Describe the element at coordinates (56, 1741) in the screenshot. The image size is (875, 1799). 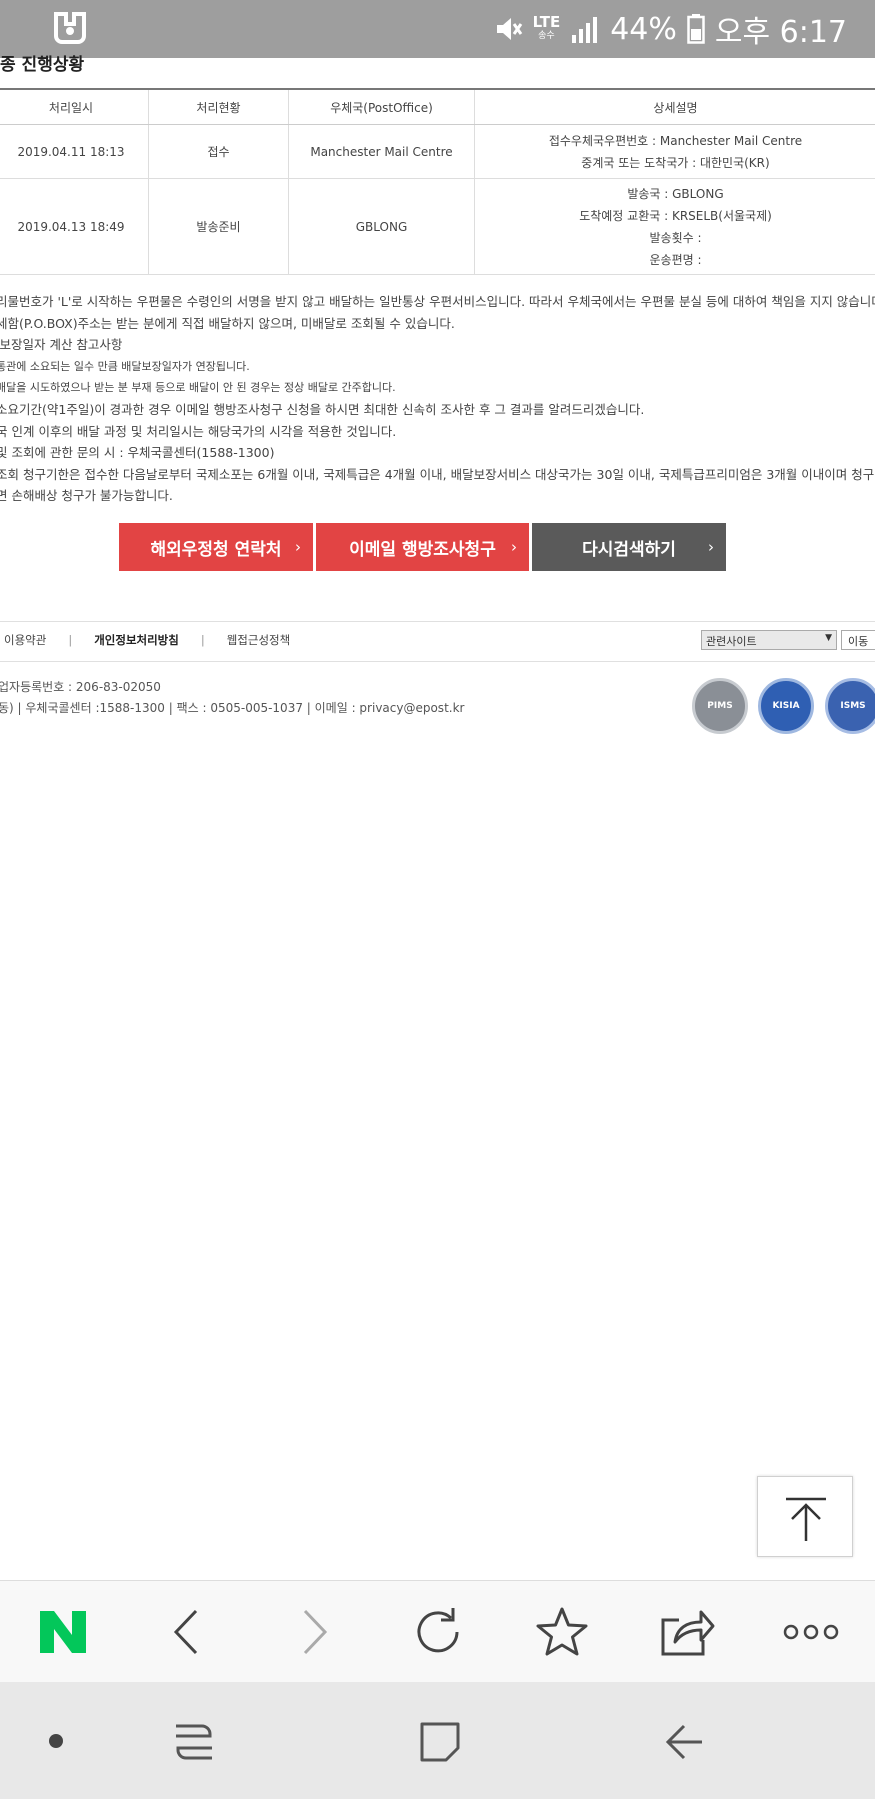
I see `dot-icon` at that location.